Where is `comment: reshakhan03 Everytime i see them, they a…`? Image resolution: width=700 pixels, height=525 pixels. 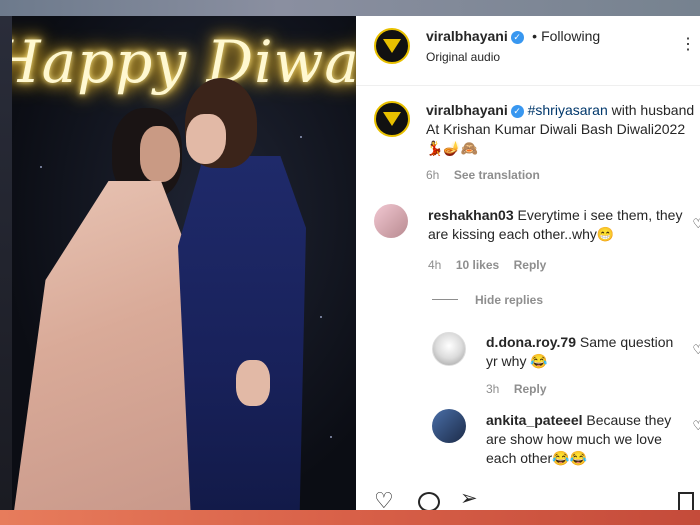
comment: reshakhan03 Everytime i see them, they a… is located at coordinates (557, 225).